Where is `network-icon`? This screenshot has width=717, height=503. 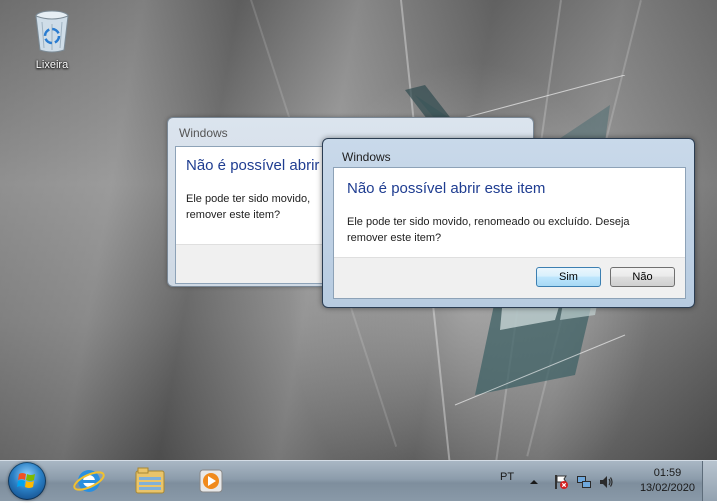 network-icon is located at coordinates (584, 482).